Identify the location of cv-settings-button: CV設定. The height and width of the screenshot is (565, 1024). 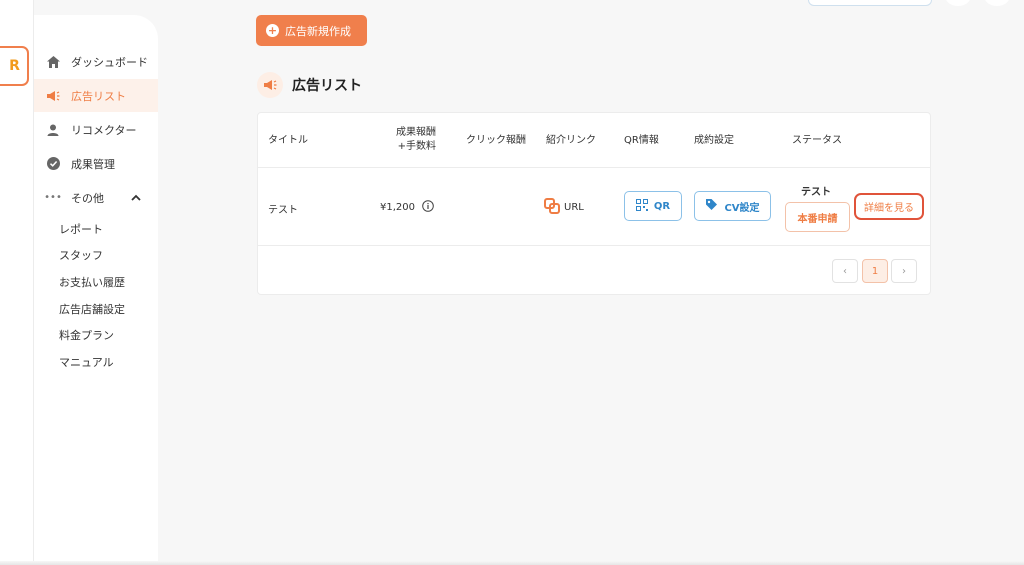
(732, 206).